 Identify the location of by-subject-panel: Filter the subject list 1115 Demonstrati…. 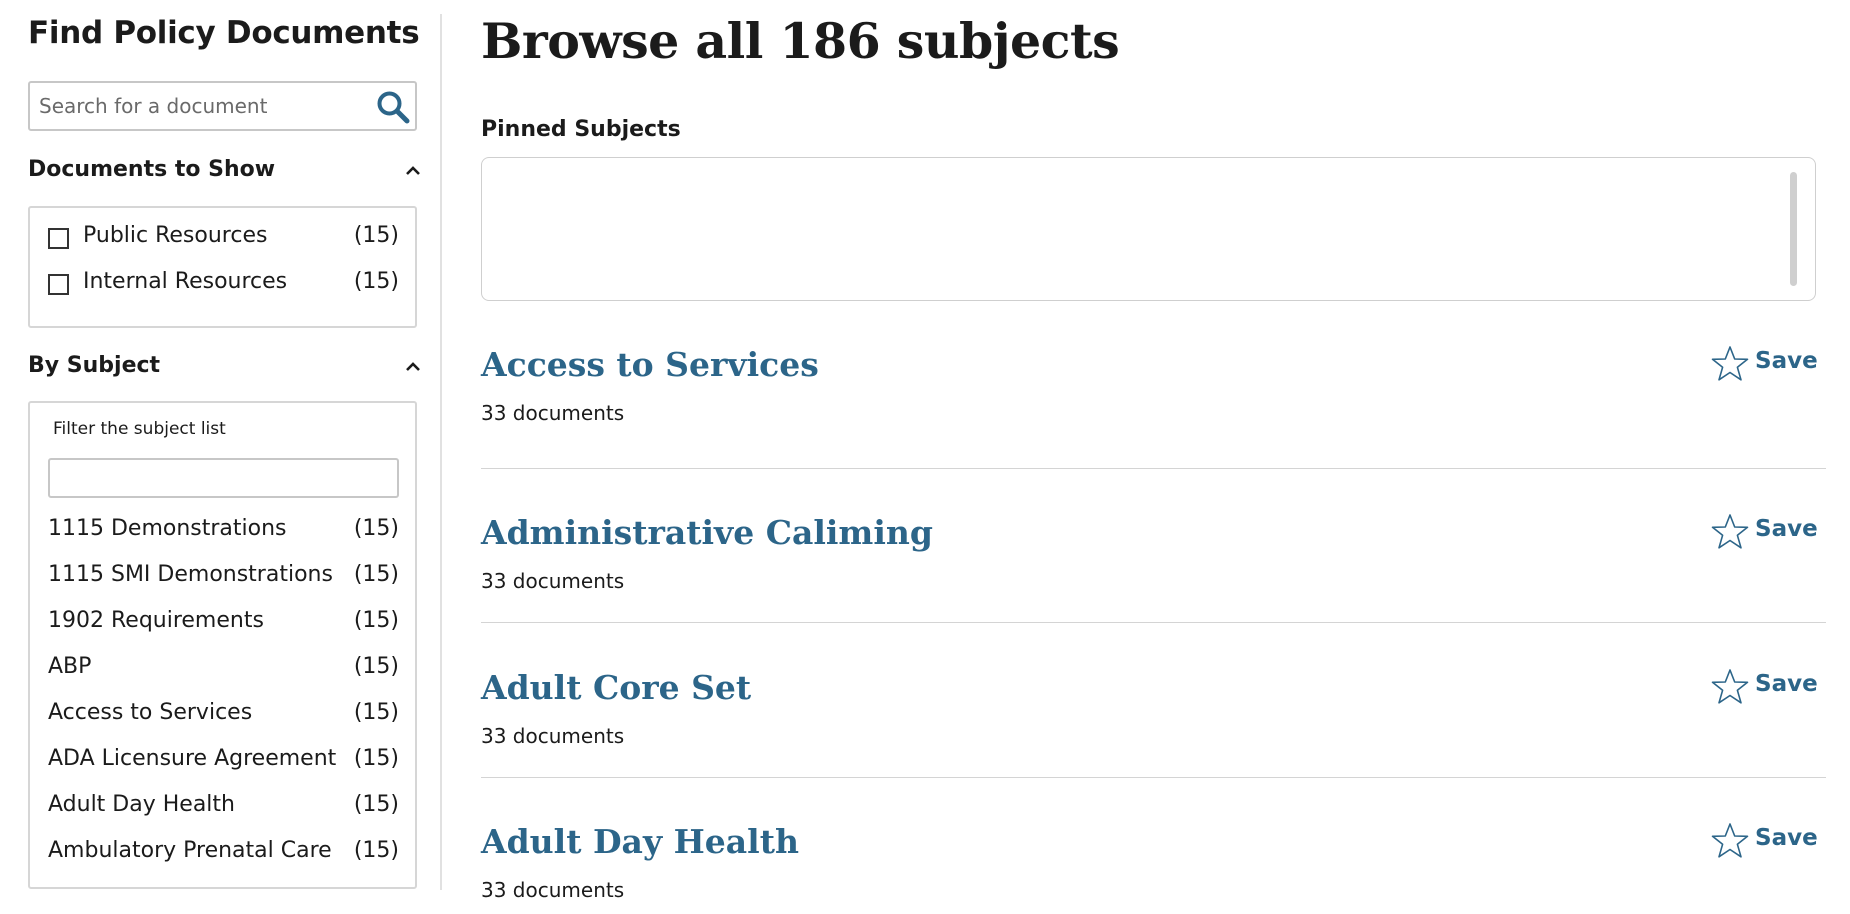
(222, 645).